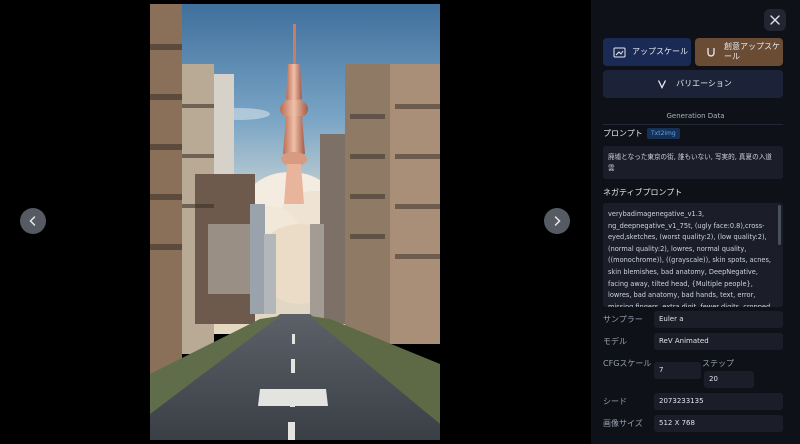  Describe the element at coordinates (711, 52) in the screenshot. I see `magnet-icon` at that location.